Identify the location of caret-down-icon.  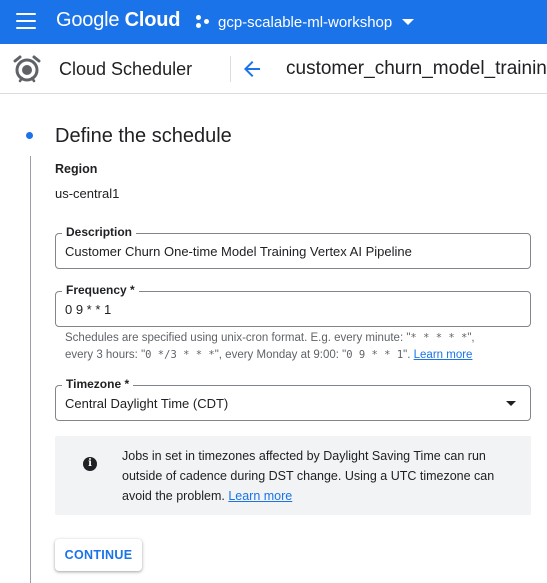
(408, 22).